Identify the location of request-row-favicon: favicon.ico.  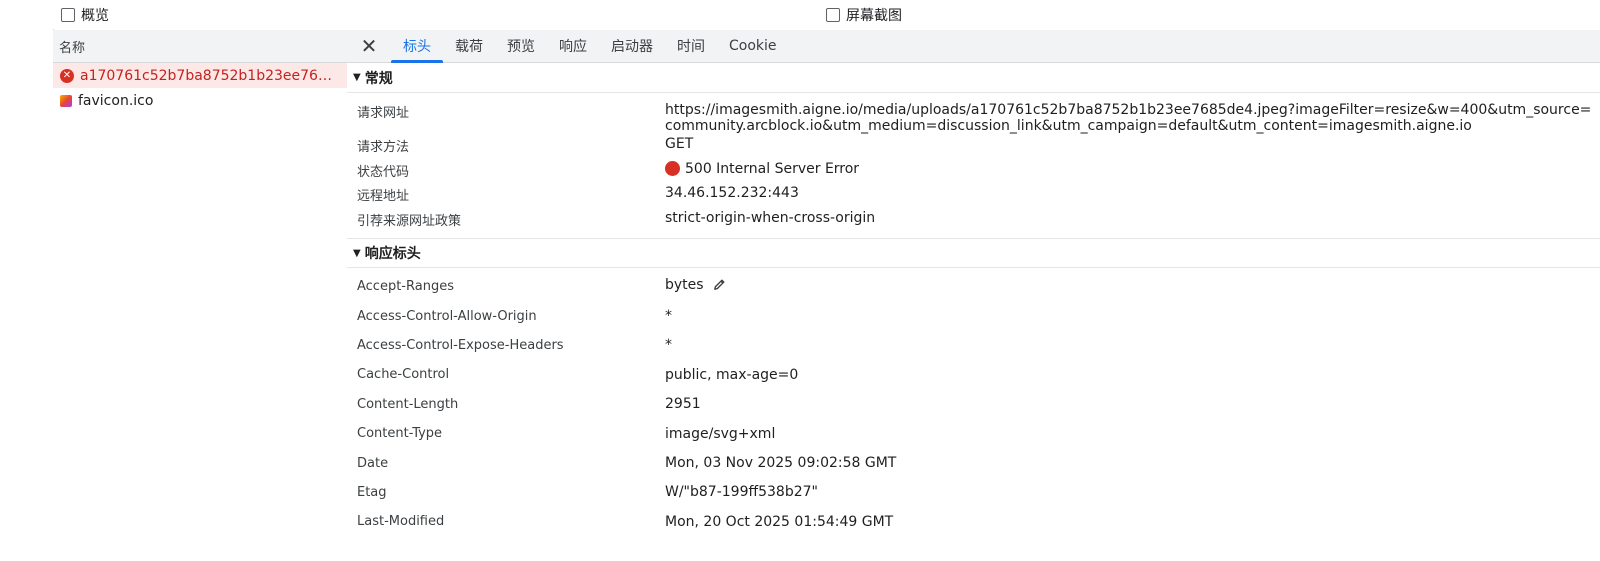
(200, 100).